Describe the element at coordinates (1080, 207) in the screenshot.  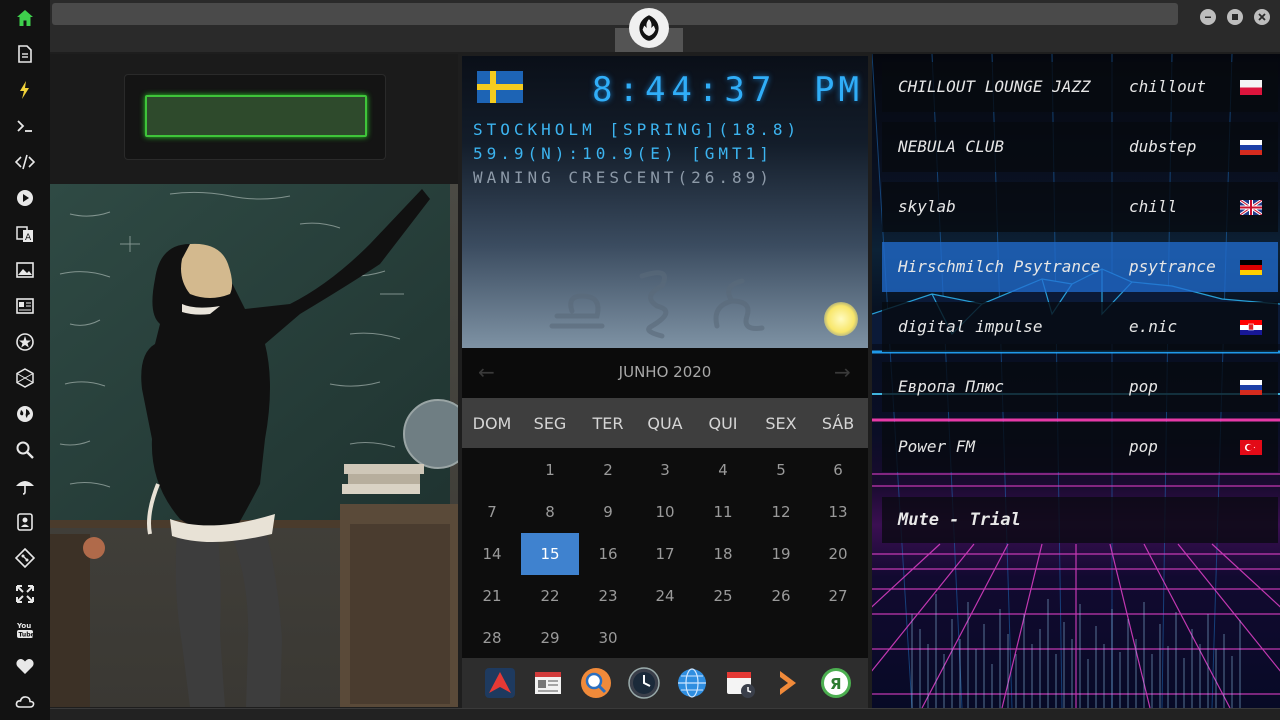
I see `station-row: skylab chill` at that location.